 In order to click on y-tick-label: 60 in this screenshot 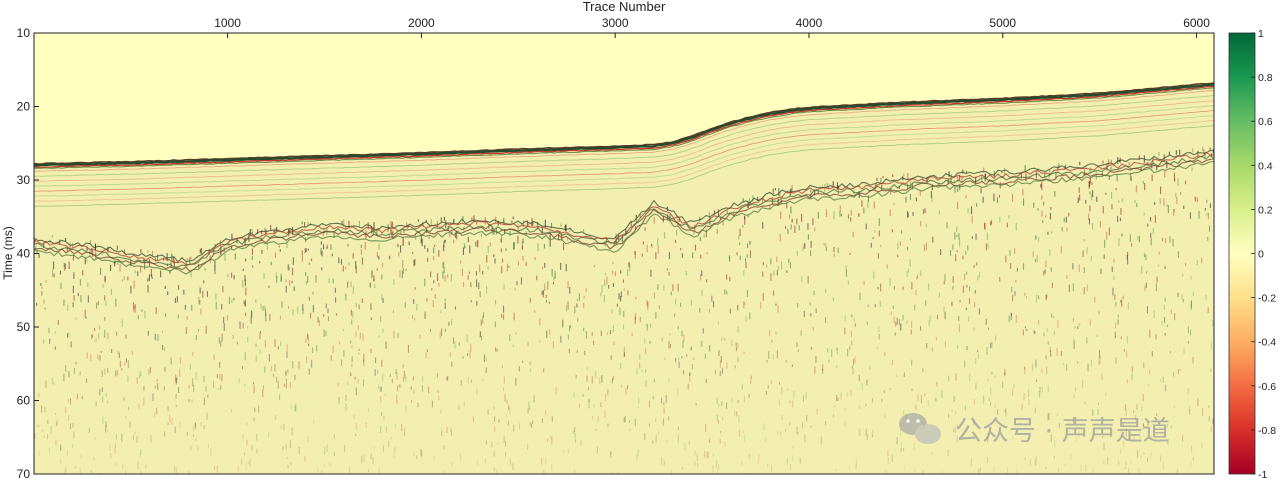, I will do `click(24, 401)`.